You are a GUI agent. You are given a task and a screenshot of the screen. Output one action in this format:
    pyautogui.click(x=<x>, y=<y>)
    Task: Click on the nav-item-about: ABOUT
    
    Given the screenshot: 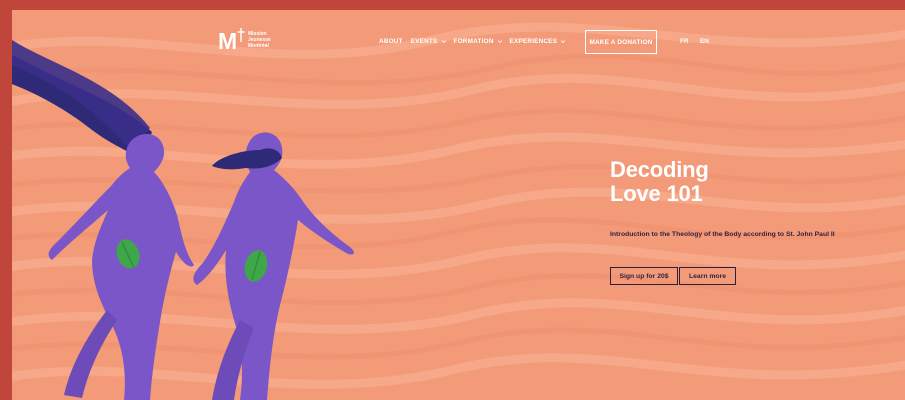 What is the action you would take?
    pyautogui.click(x=391, y=41)
    